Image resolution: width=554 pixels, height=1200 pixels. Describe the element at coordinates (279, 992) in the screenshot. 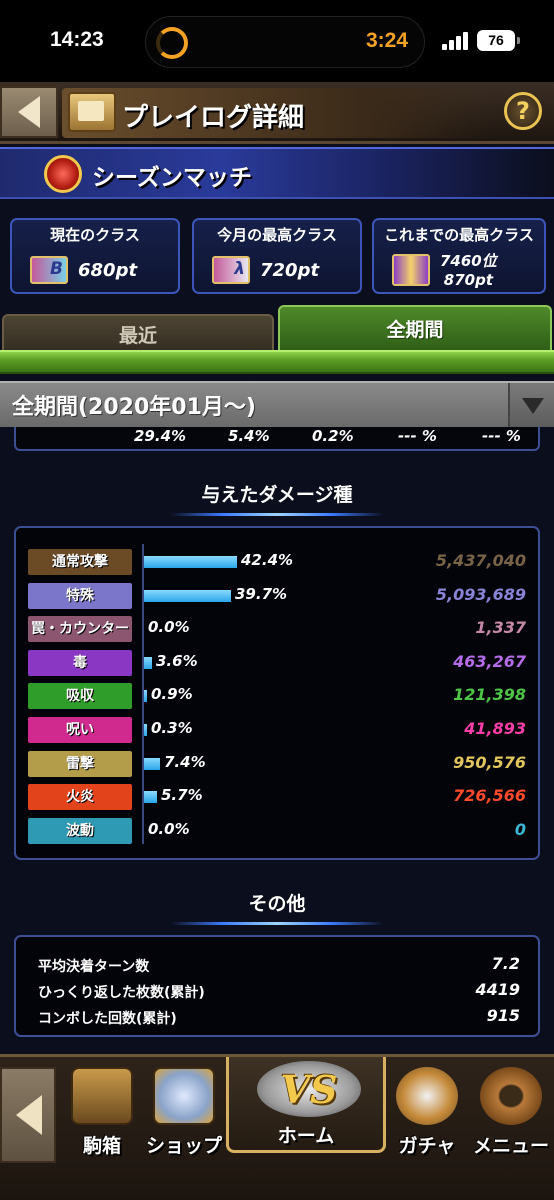

I see `stat-row: ひっくり返した枚数(累計) 4419` at that location.